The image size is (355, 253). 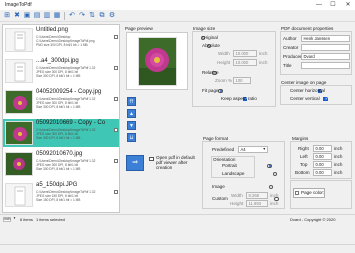 I want to click on file-name: 05092010670.jpg, so click(x=59, y=154).